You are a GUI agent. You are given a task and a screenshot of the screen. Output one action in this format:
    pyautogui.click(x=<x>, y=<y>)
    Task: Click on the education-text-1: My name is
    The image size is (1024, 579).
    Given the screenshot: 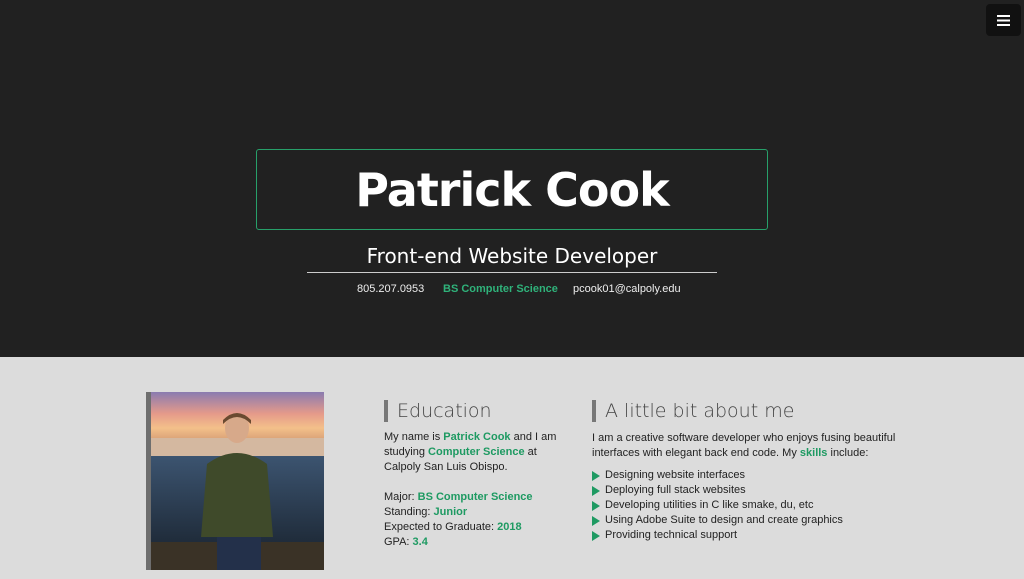 What is the action you would take?
    pyautogui.click(x=414, y=437)
    